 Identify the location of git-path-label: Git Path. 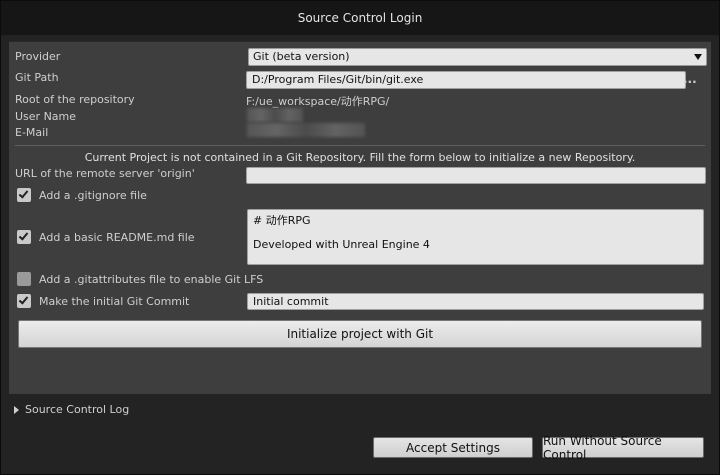
(37, 77).